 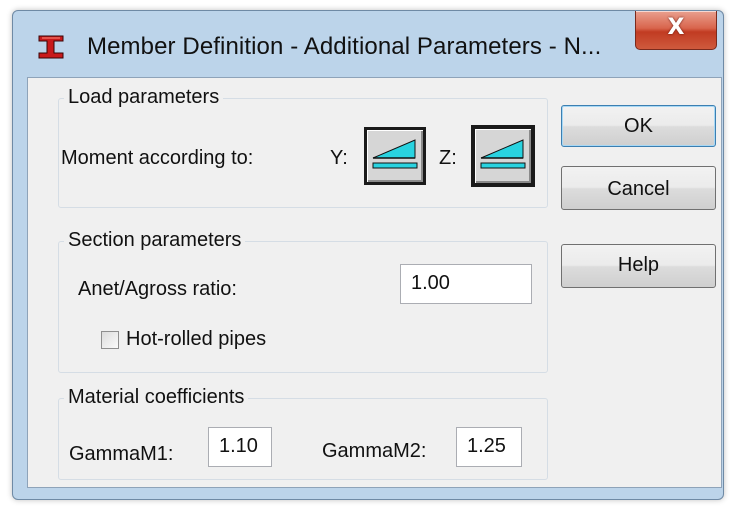 I want to click on moment-label: Moment according to:, so click(x=157, y=158).